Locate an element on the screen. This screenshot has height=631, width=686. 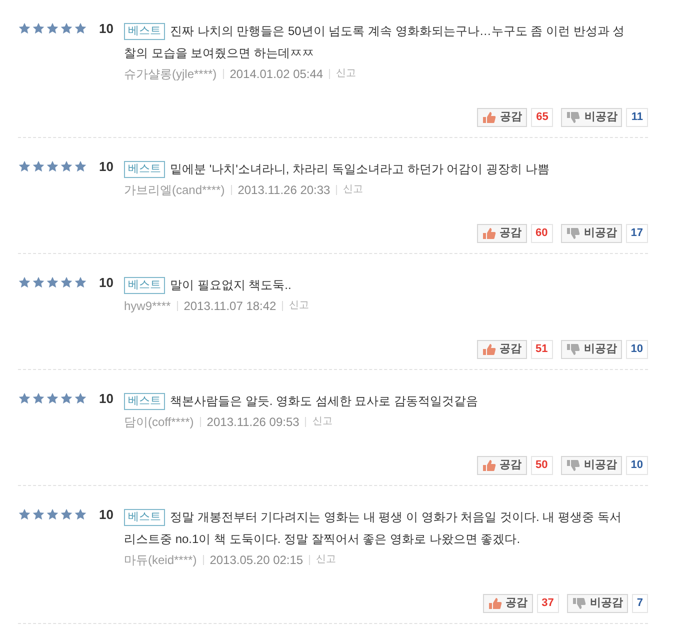
review-text: 리스트중 no.1이 책 도둑이다. 정말 잘찍어서 좋은 영화로 나왔으면 좋겠다. is located at coordinates (322, 539).